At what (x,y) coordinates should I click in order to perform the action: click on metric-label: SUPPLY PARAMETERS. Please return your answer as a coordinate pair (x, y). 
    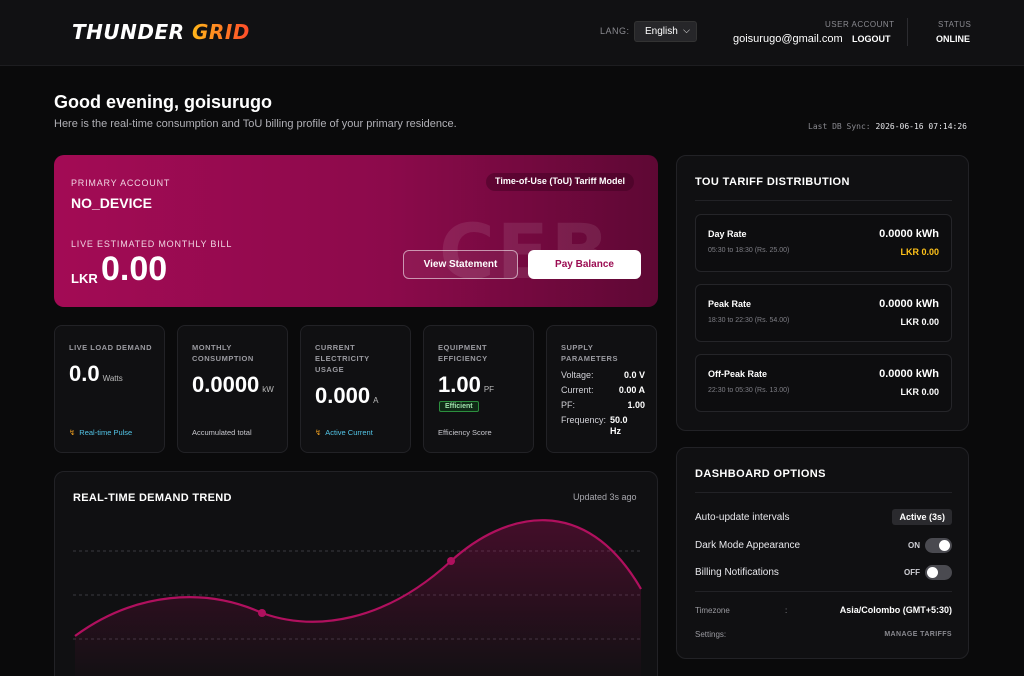
    Looking at the image, I should click on (589, 353).